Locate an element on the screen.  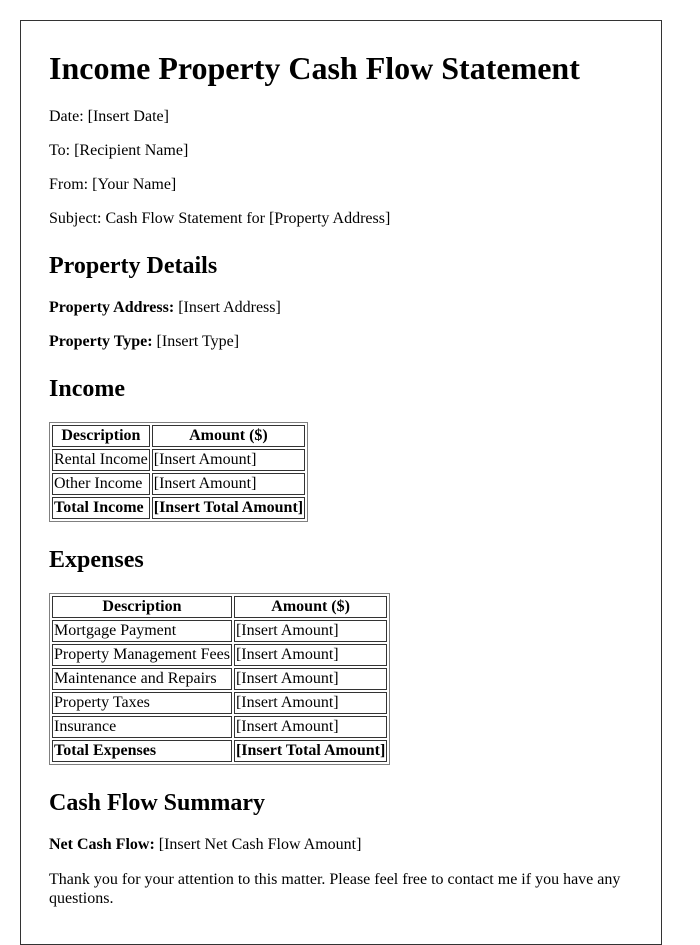
to-line: To: [Recipient Name] is located at coordinates (119, 150).